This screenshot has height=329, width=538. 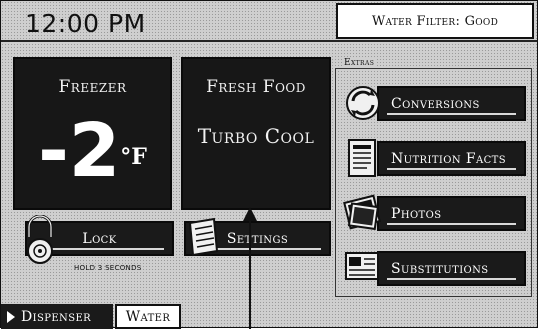 I want to click on lock-hold-hint: HOLD 3 SECONDS, so click(x=108, y=268).